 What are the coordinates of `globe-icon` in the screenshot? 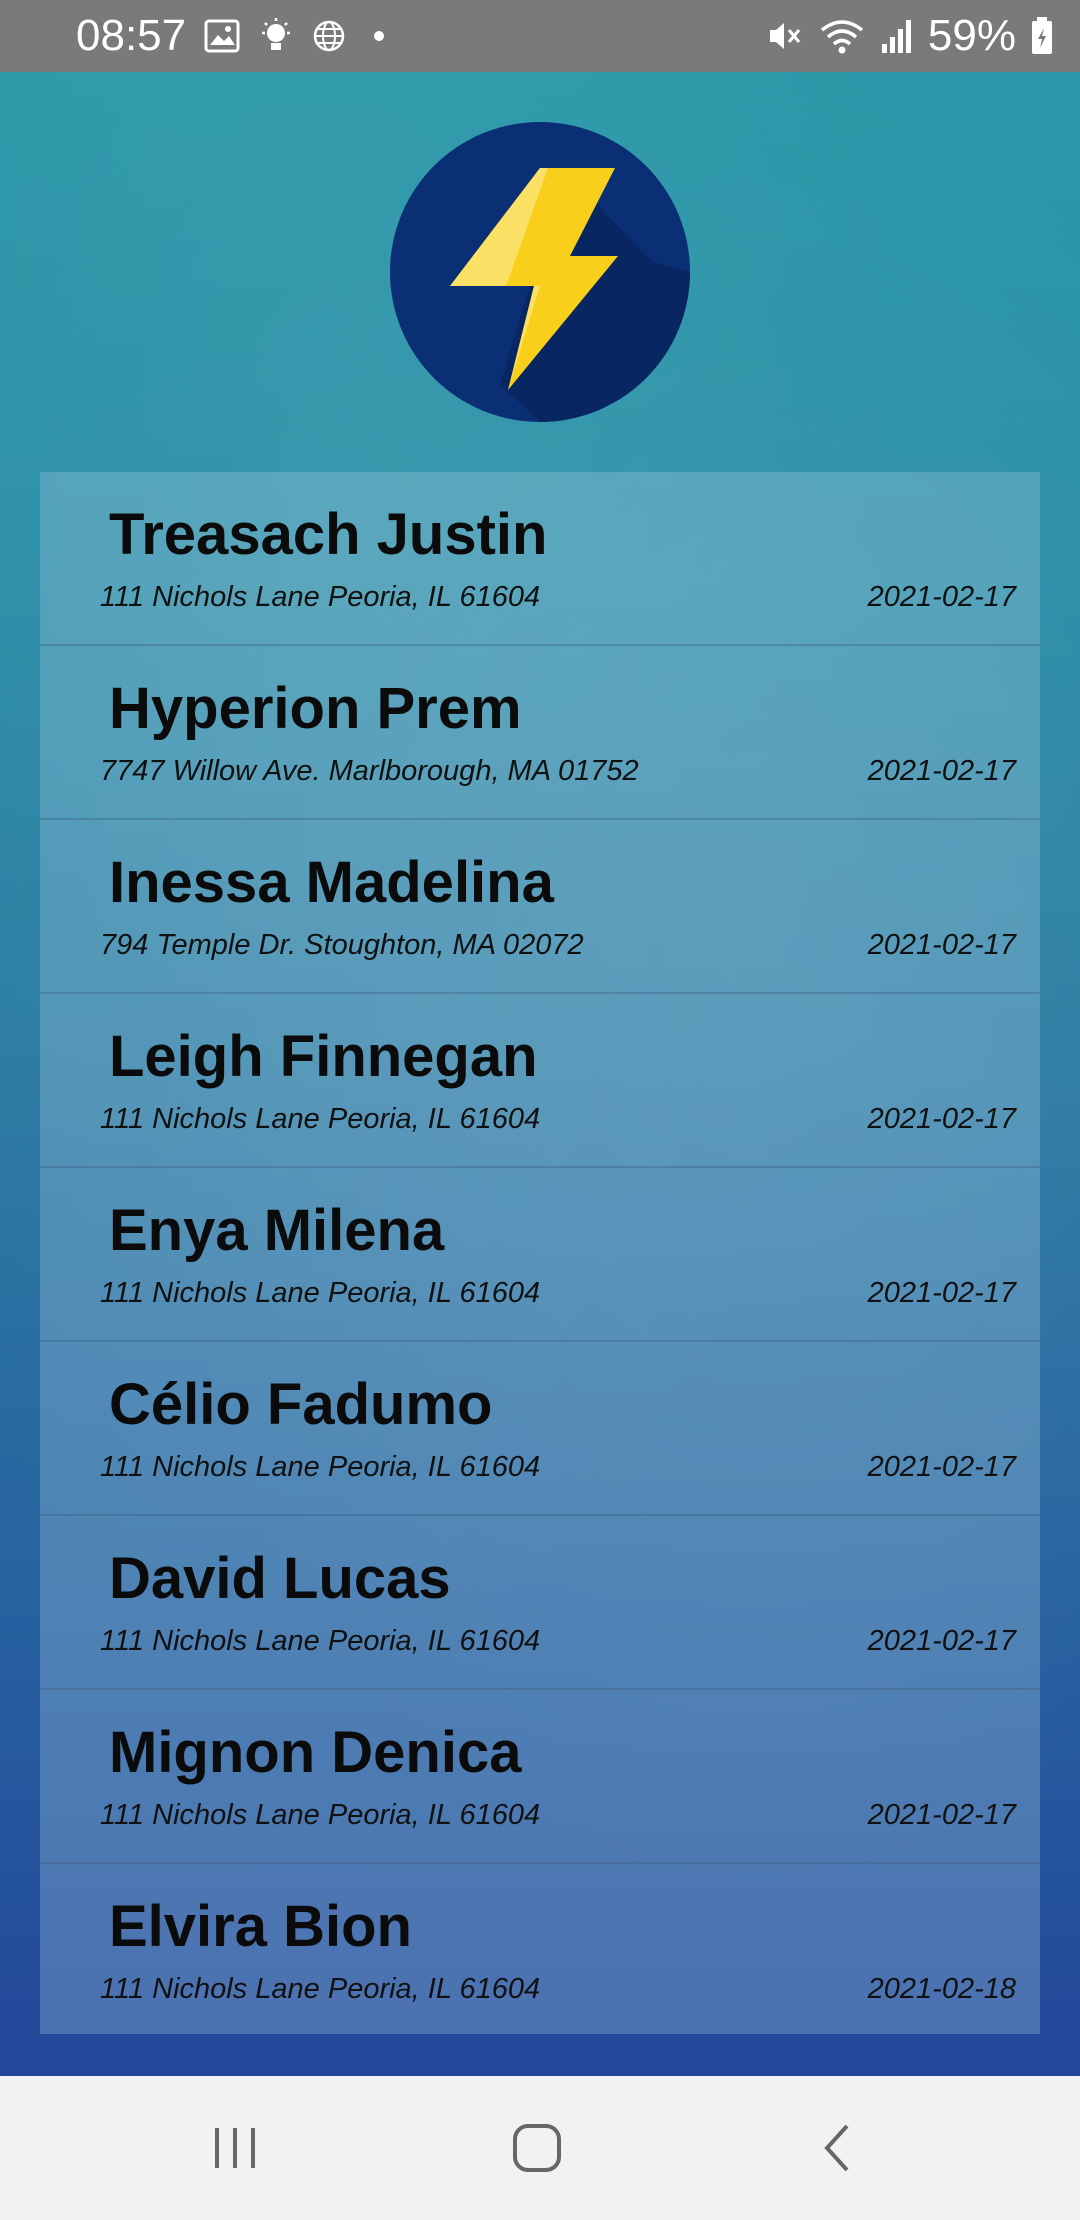 It's located at (329, 36).